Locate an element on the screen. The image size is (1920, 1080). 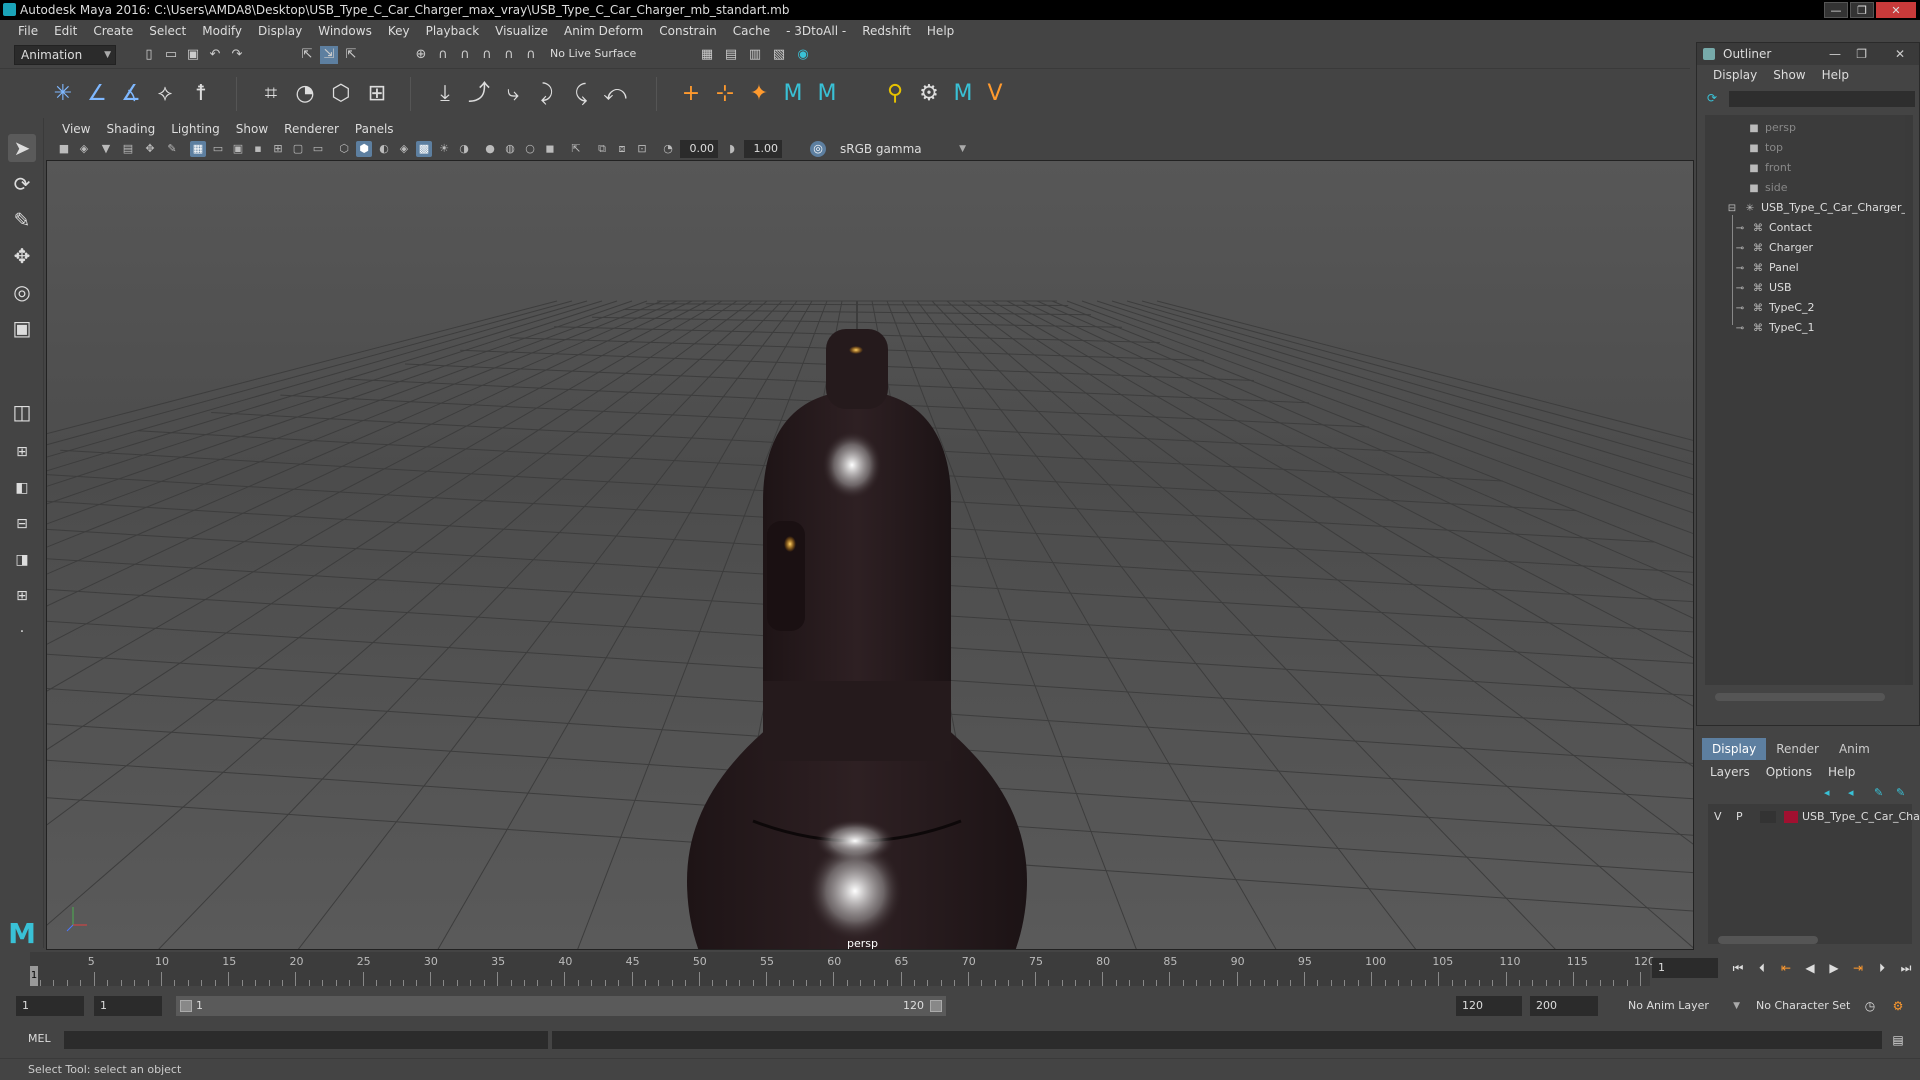
toggle-layout-icon: · is located at coordinates (22, 632).